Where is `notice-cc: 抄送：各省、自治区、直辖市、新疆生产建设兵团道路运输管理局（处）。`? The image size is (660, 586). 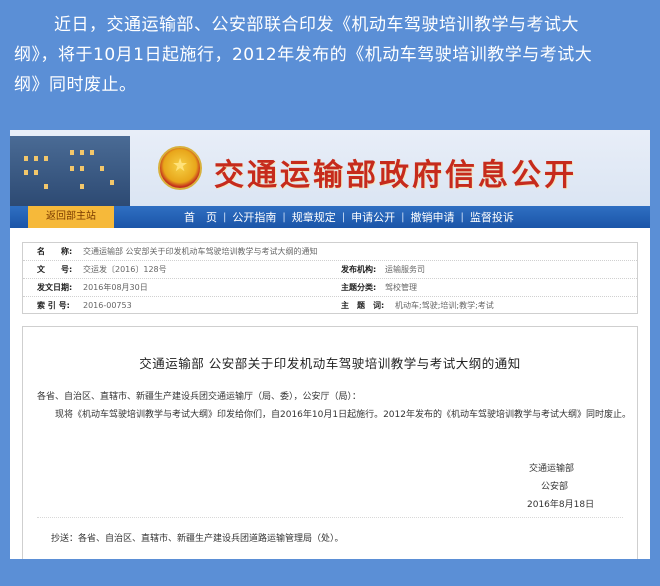
notice-cc: 抄送：各省、自治区、直辖市、新疆生产建设兵团道路运输管理局（处）。 is located at coordinates (197, 539).